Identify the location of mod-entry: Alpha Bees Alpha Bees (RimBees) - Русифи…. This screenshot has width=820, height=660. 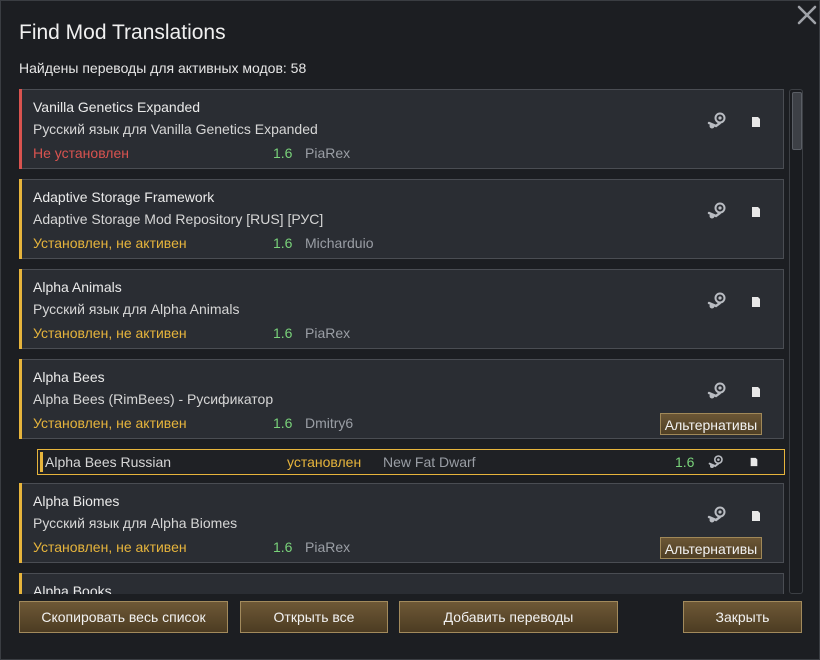
(401, 399).